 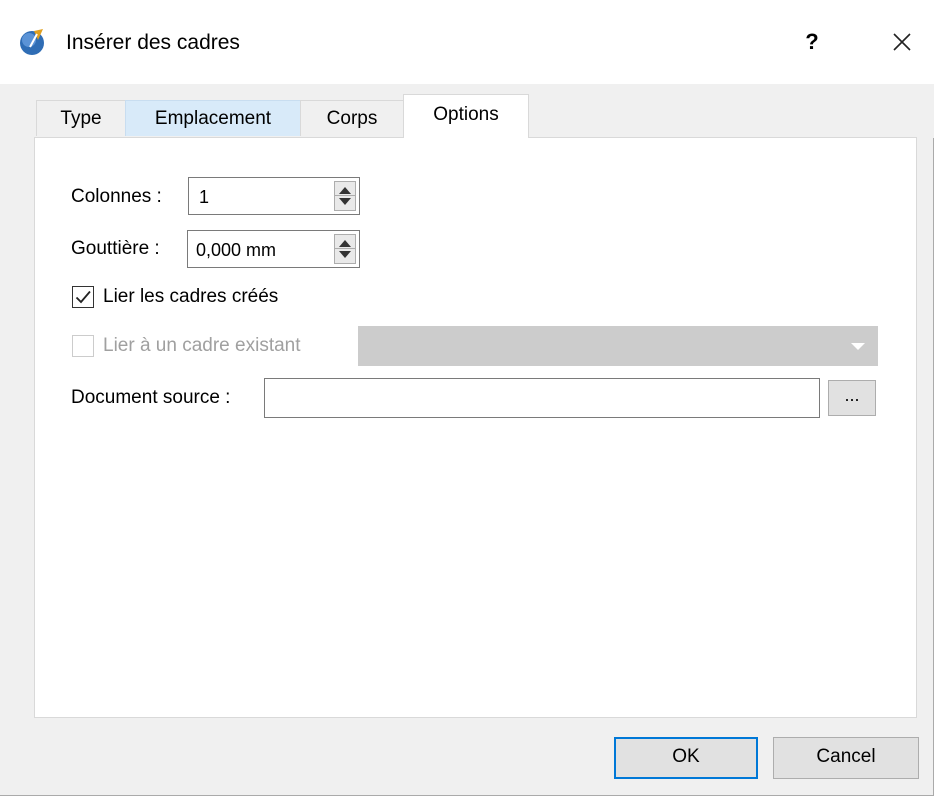 I want to click on columns-spinbox: 1, so click(x=274, y=196).